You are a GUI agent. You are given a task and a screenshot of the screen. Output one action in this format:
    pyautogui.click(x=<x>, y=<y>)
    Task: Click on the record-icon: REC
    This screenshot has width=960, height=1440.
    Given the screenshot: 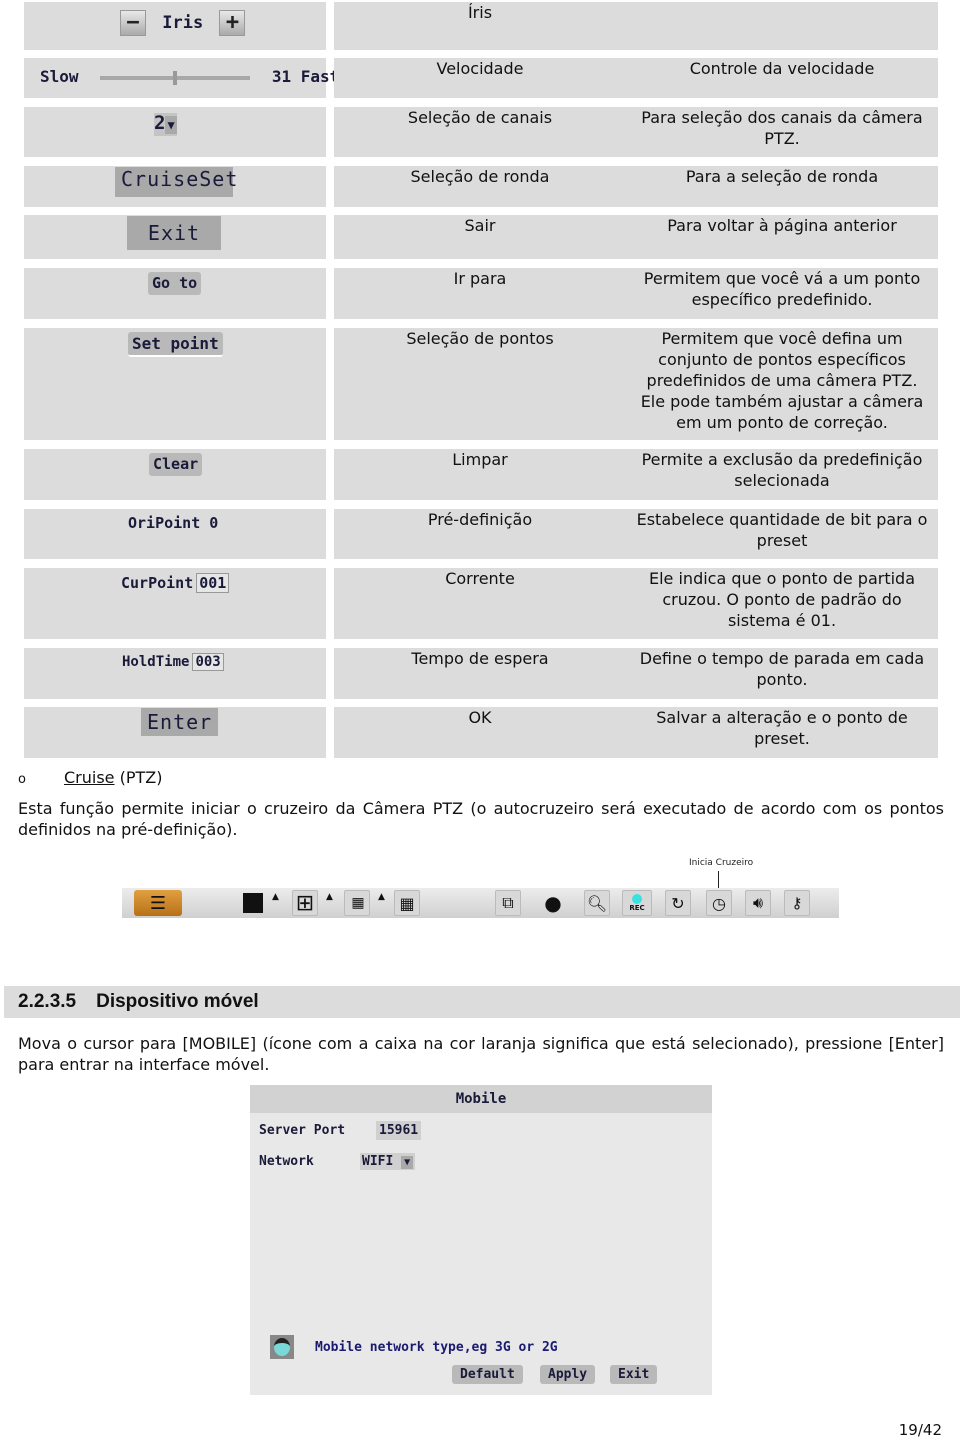 What is the action you would take?
    pyautogui.click(x=637, y=903)
    